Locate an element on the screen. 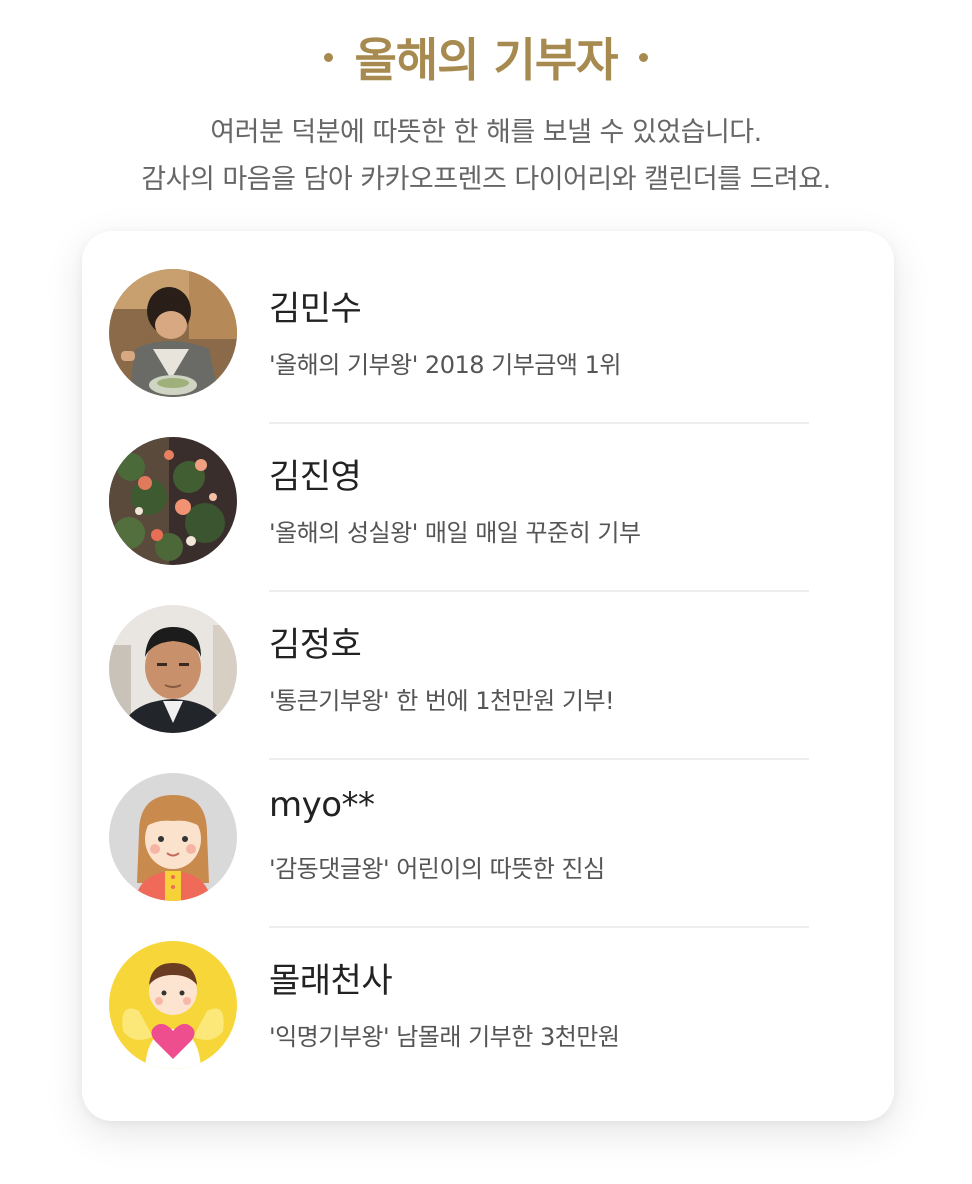  donor-item: 몰래천사 '익명기부왕' 남몰래 기부한 3천만원 is located at coordinates (488, 987).